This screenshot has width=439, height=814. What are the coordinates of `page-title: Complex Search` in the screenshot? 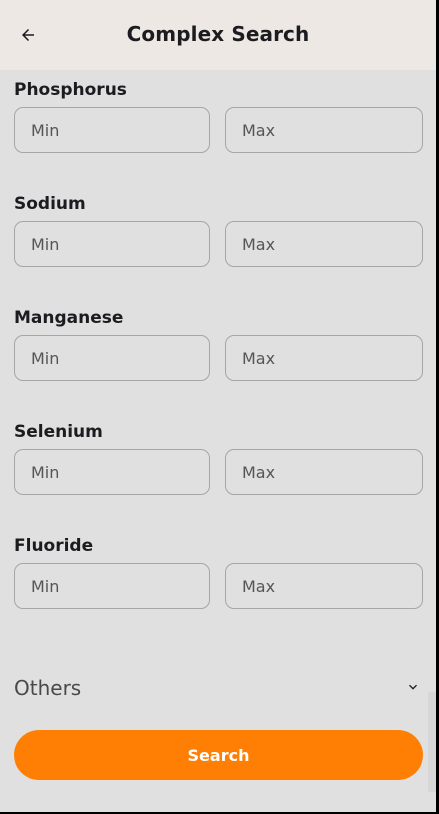 It's located at (218, 34).